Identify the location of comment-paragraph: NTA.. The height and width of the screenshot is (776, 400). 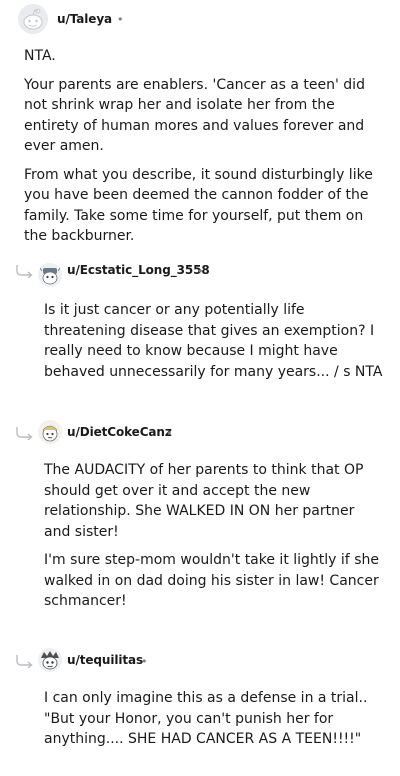
(40, 56).